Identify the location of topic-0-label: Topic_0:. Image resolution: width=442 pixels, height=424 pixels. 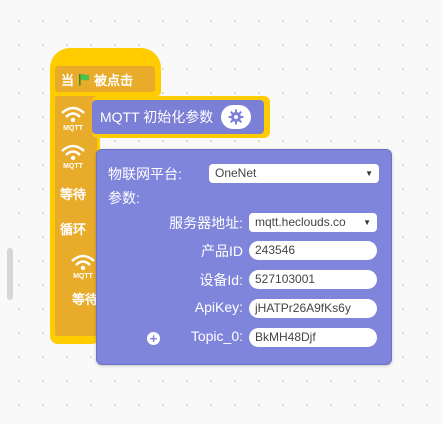
(216, 336).